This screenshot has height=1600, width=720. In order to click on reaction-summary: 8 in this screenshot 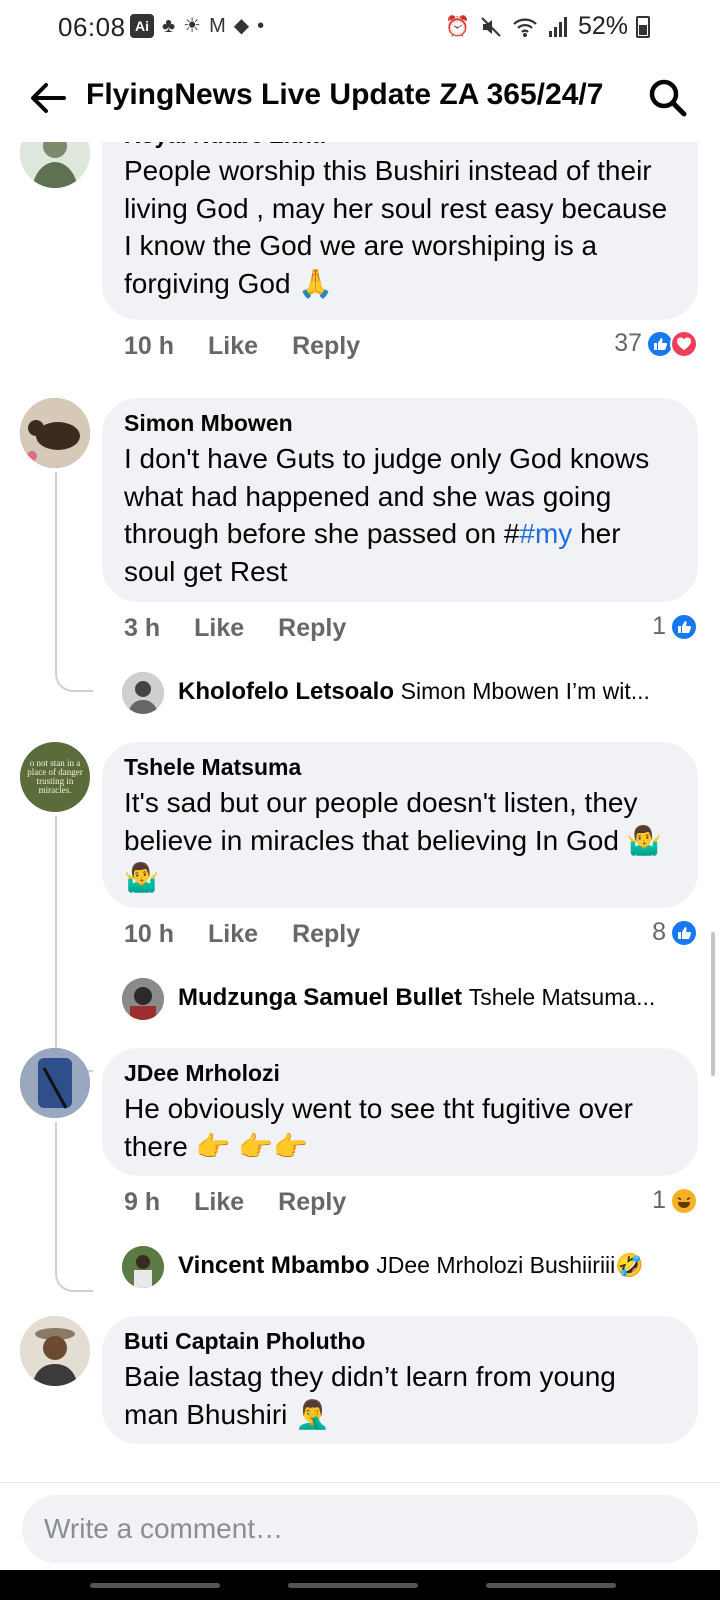, I will do `click(675, 932)`.